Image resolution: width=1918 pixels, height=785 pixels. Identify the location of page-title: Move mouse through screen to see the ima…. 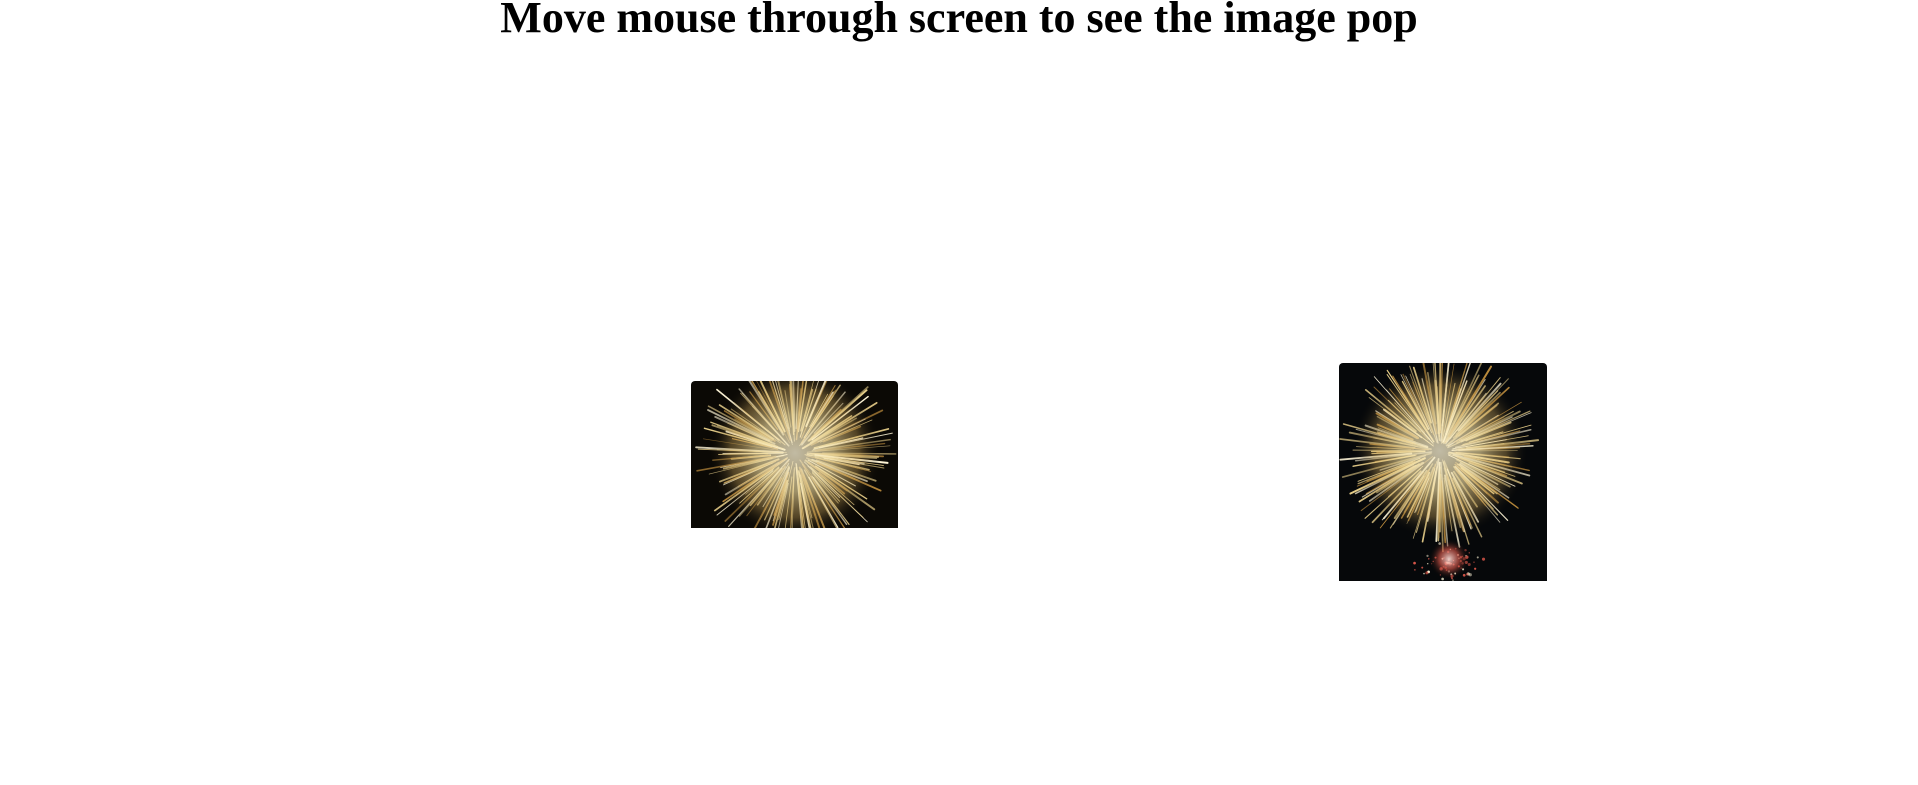
(959, 21).